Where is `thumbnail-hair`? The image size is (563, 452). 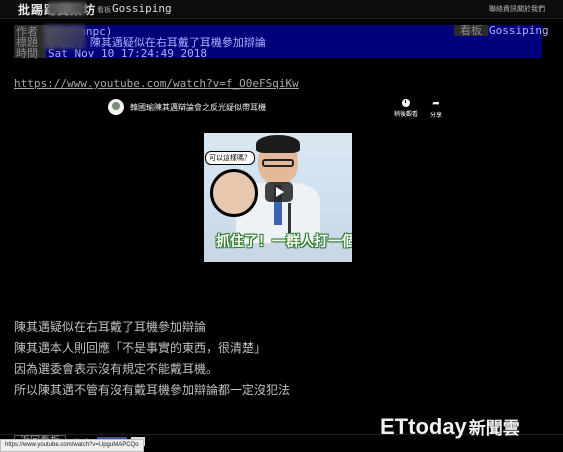
thumbnail-hair is located at coordinates (278, 144).